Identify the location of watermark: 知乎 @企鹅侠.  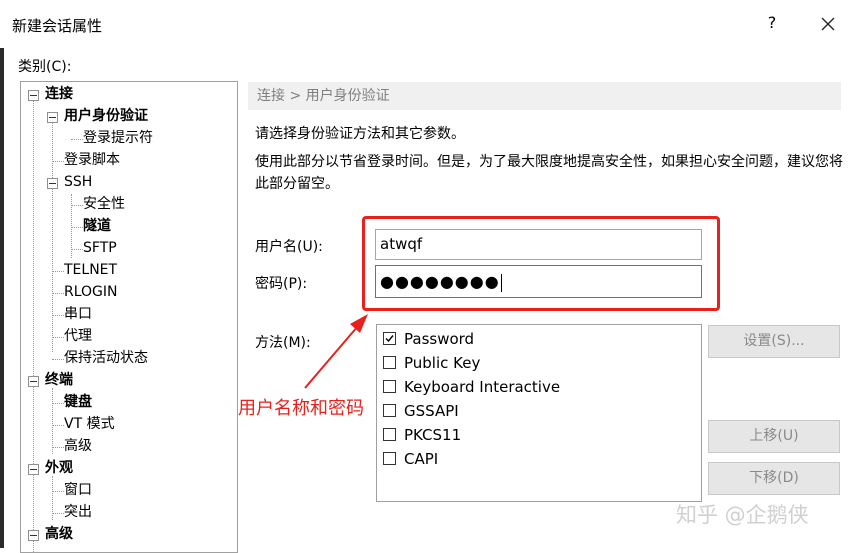
(742, 515).